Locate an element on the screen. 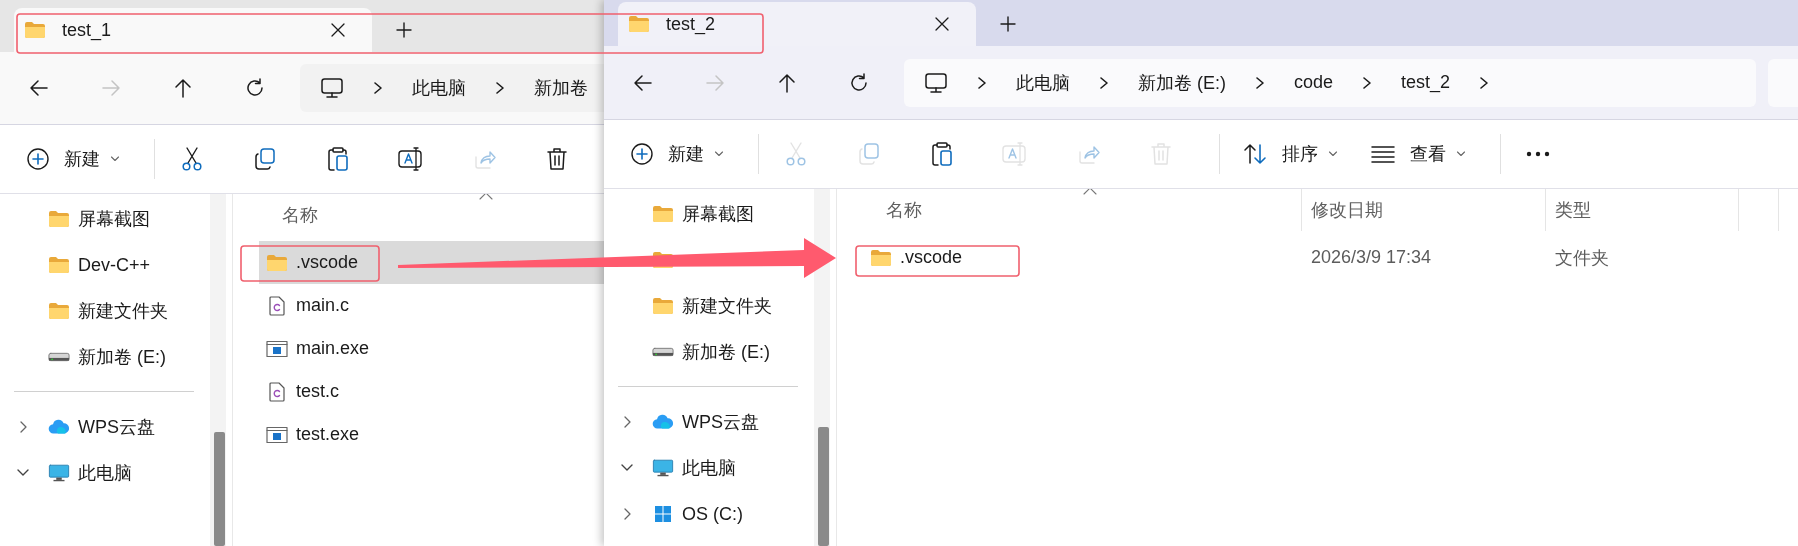  address-bar: 此电脑 新加卷 is located at coordinates (452, 88).